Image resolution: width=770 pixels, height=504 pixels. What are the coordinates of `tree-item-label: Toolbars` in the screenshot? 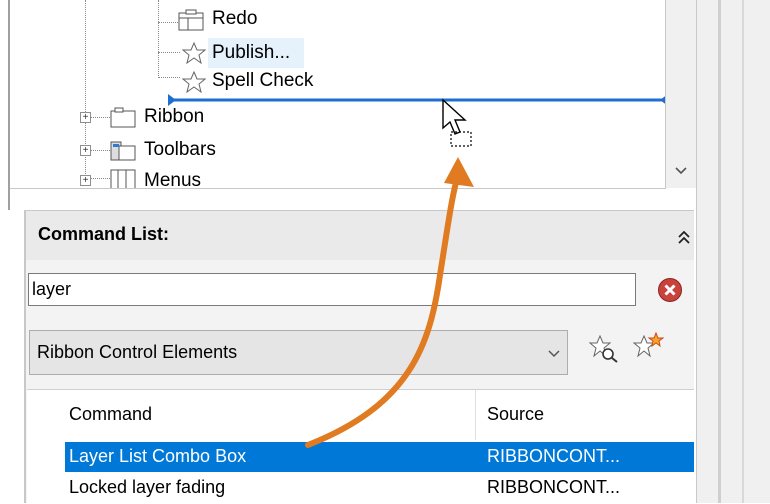 It's located at (180, 149).